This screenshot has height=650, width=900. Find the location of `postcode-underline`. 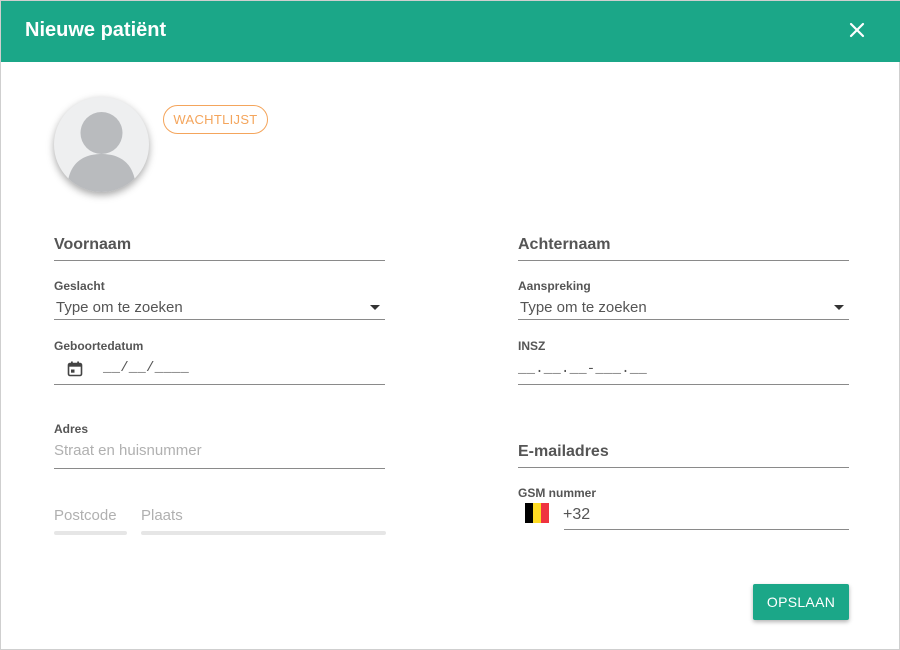

postcode-underline is located at coordinates (90, 533).